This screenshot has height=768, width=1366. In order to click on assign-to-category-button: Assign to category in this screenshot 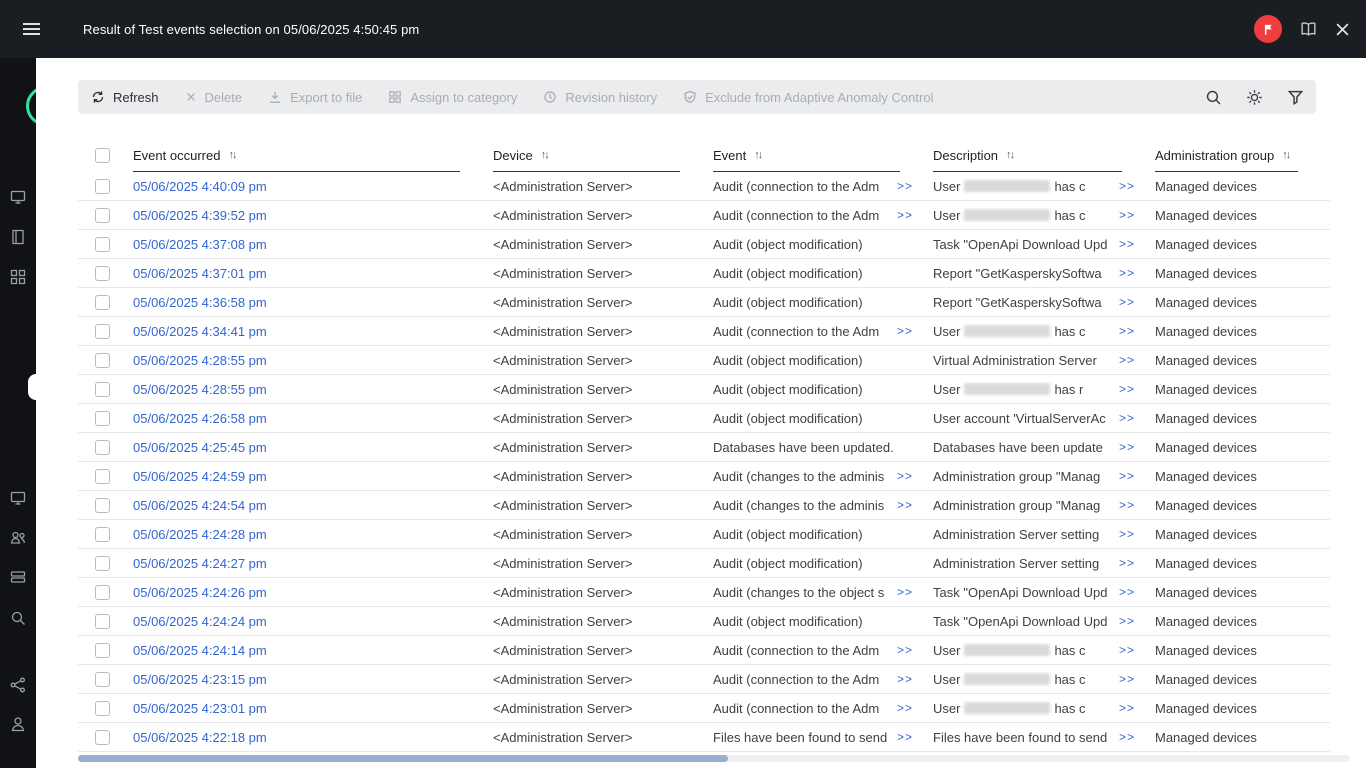, I will do `click(452, 97)`.